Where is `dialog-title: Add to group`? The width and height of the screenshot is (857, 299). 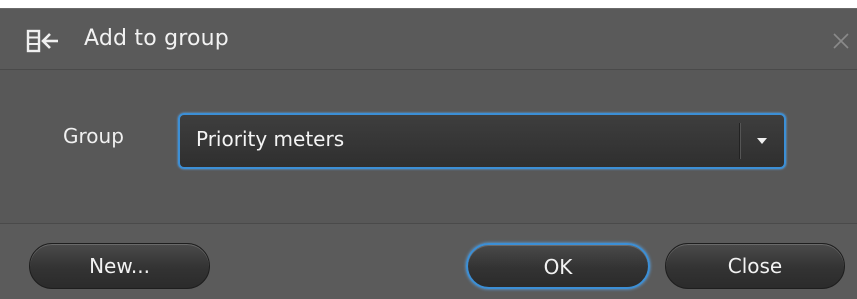 dialog-title: Add to group is located at coordinates (156, 38).